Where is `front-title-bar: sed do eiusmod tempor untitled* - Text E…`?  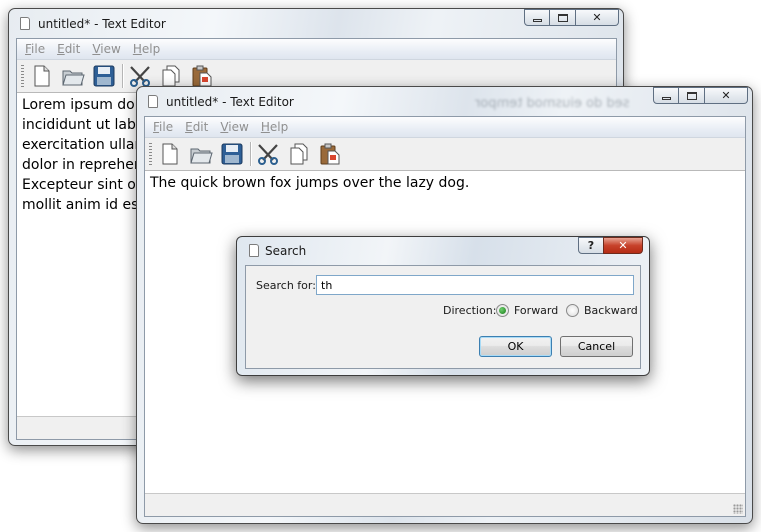
front-title-bar: sed do eiusmod tempor untitled* - Text E… is located at coordinates (444, 101).